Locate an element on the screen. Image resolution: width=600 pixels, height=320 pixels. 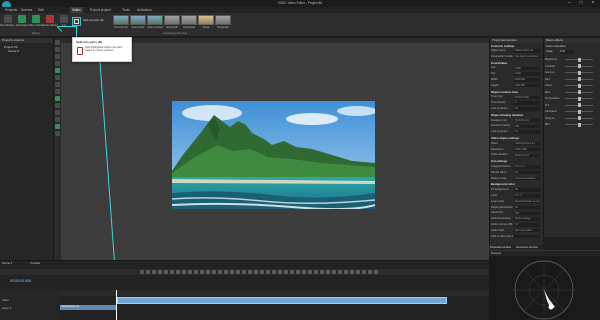
tab-resources-window: Resources window is located at coordinates (527, 248).